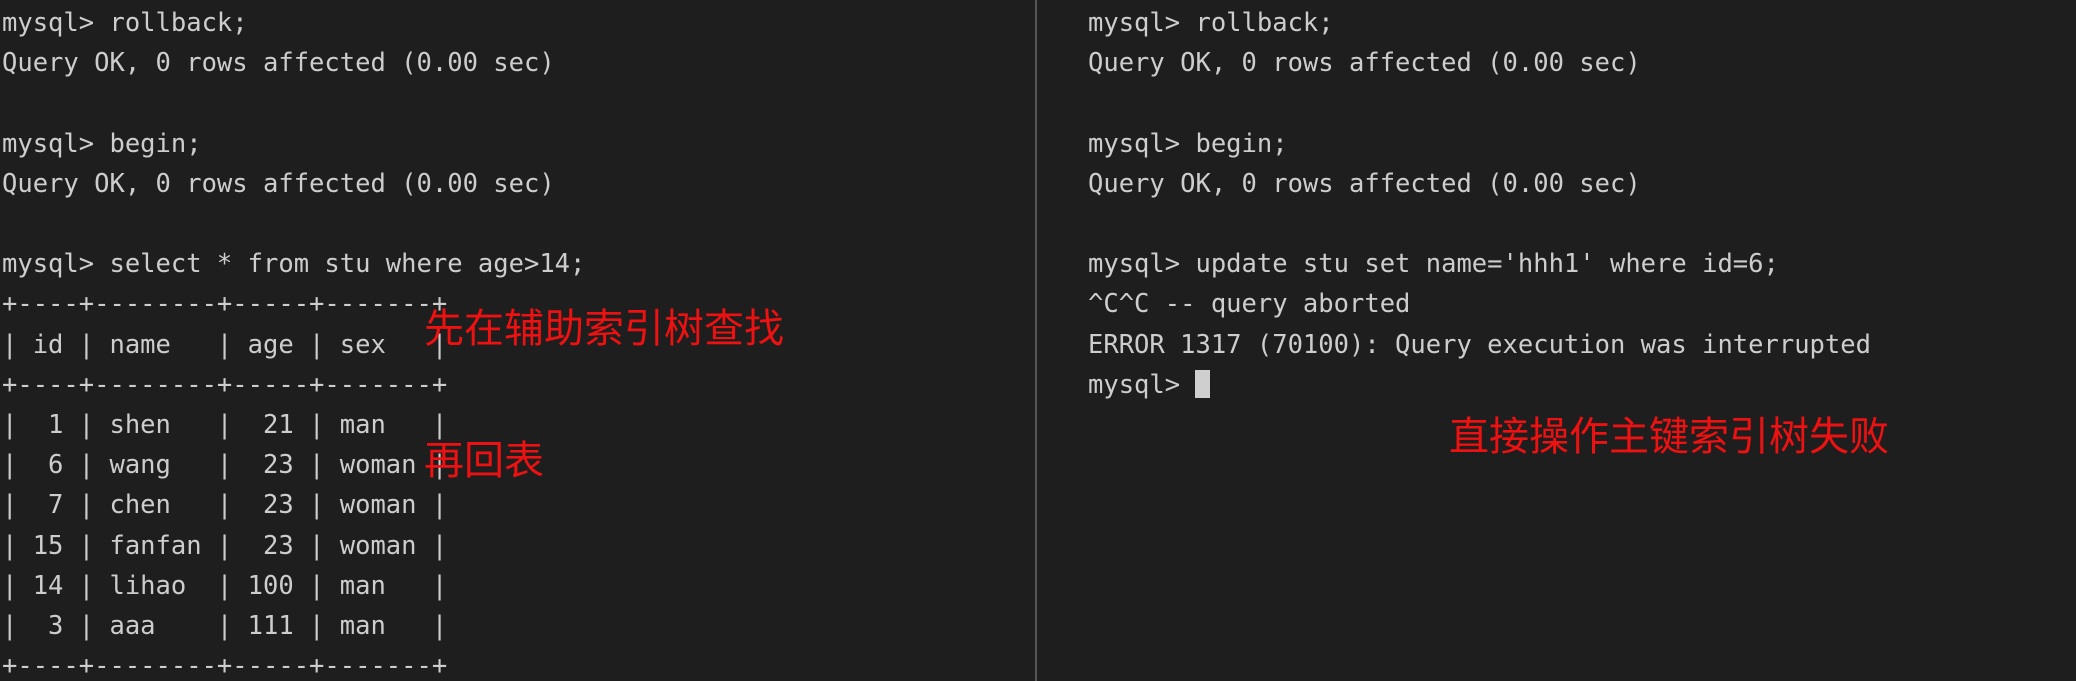  I want to click on shell-prompt: mysql>, so click(1142, 384).